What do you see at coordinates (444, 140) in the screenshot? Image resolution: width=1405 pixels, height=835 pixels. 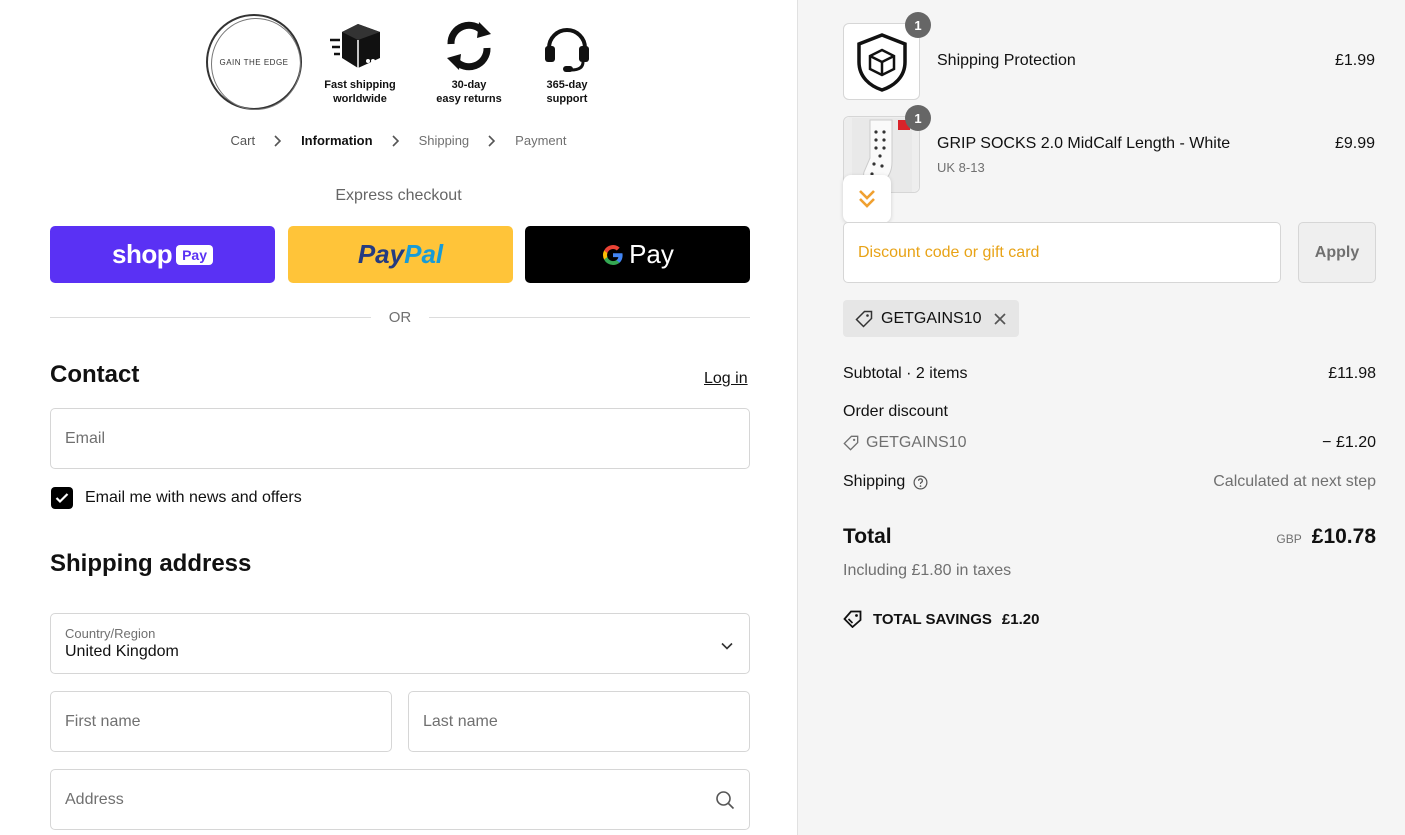 I see `breadcrumb-shipping: Shipping` at bounding box center [444, 140].